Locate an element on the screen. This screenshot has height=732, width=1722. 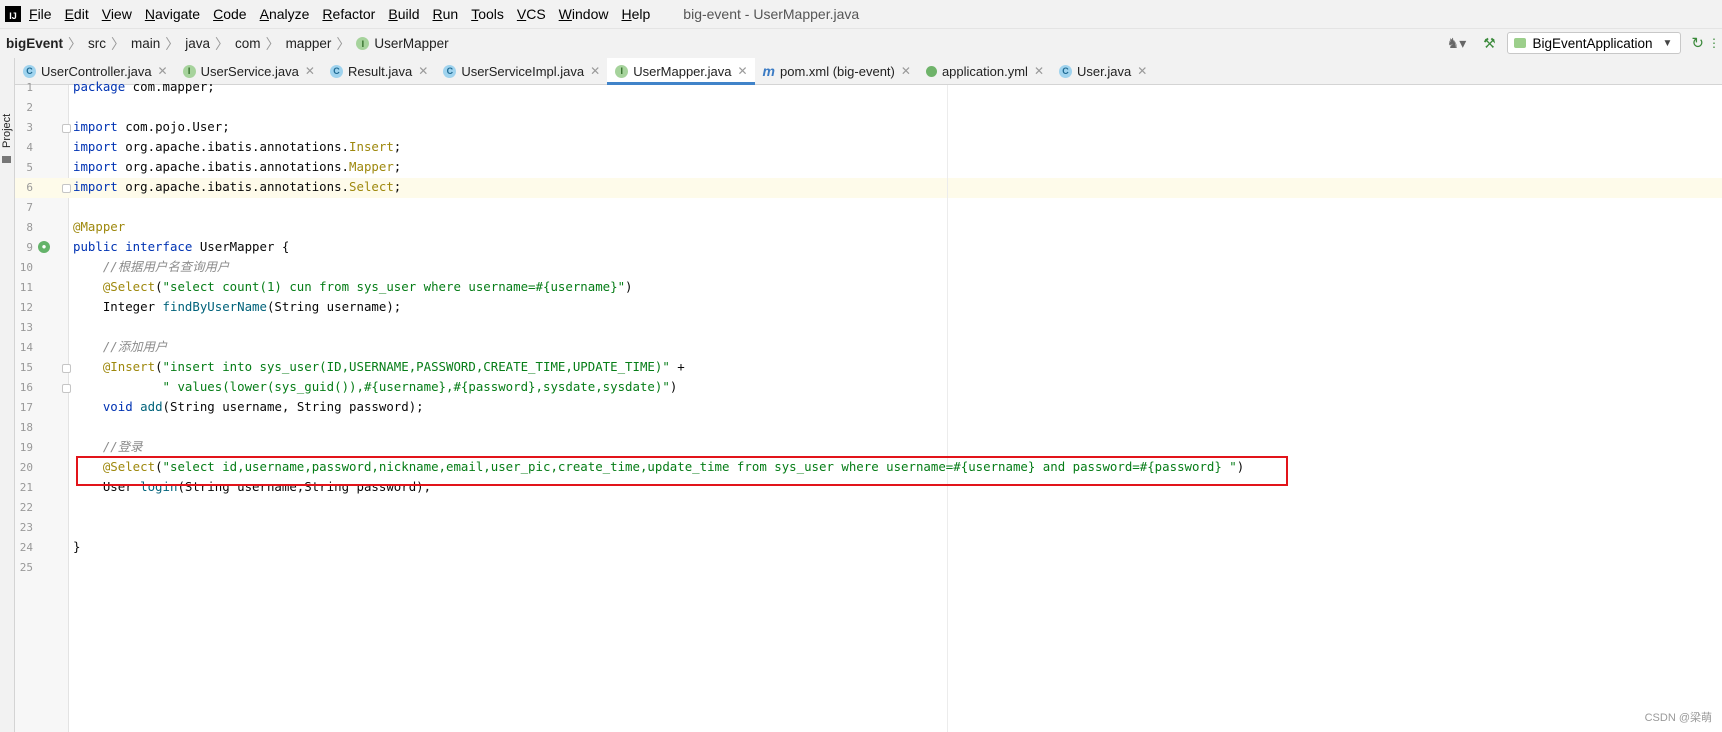
toolbar-right: ♞▾ ⚒ BigEventApplication ▼ ↻ ⋮ is located at coordinates (1583, 43).